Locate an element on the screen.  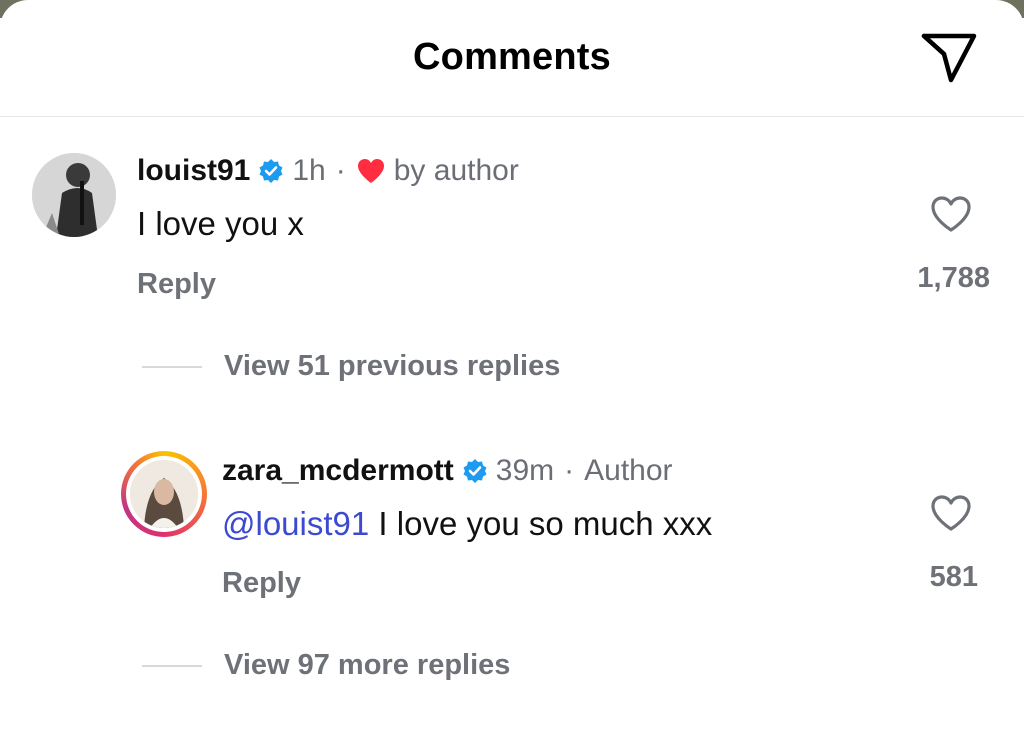
comment-username: louist91 is located at coordinates (193, 171).